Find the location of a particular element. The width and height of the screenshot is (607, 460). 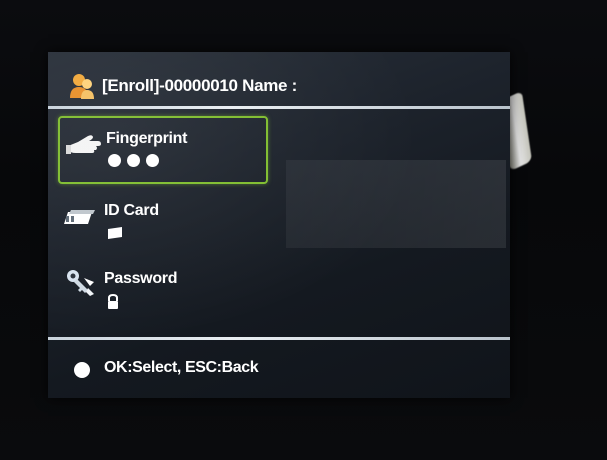

id-card-status is located at coordinates (115, 234).